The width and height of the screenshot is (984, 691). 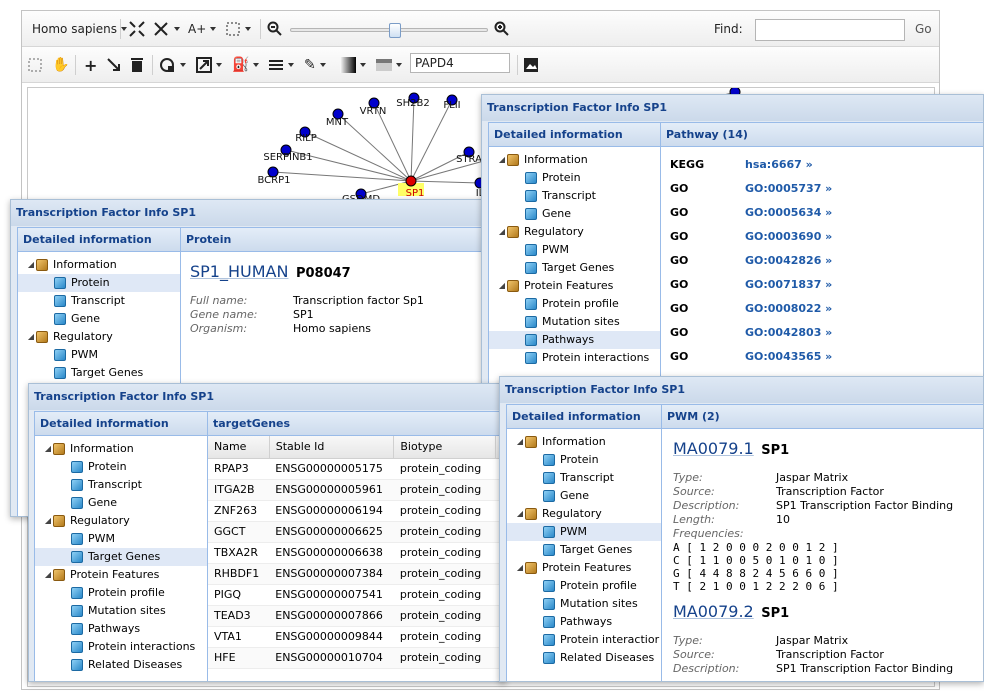 What do you see at coordinates (531, 65) in the screenshot?
I see `export-image-button` at bounding box center [531, 65].